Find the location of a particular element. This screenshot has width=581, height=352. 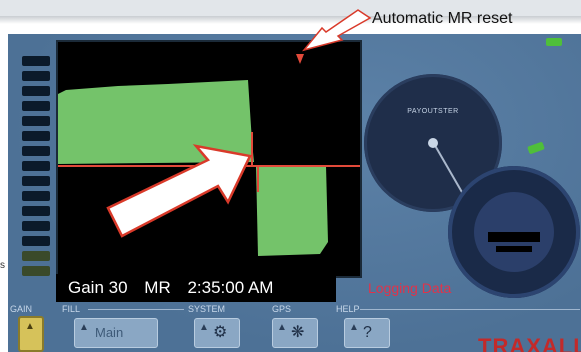

mr-reset-callout: Automatic MR reset is located at coordinates (442, 18).